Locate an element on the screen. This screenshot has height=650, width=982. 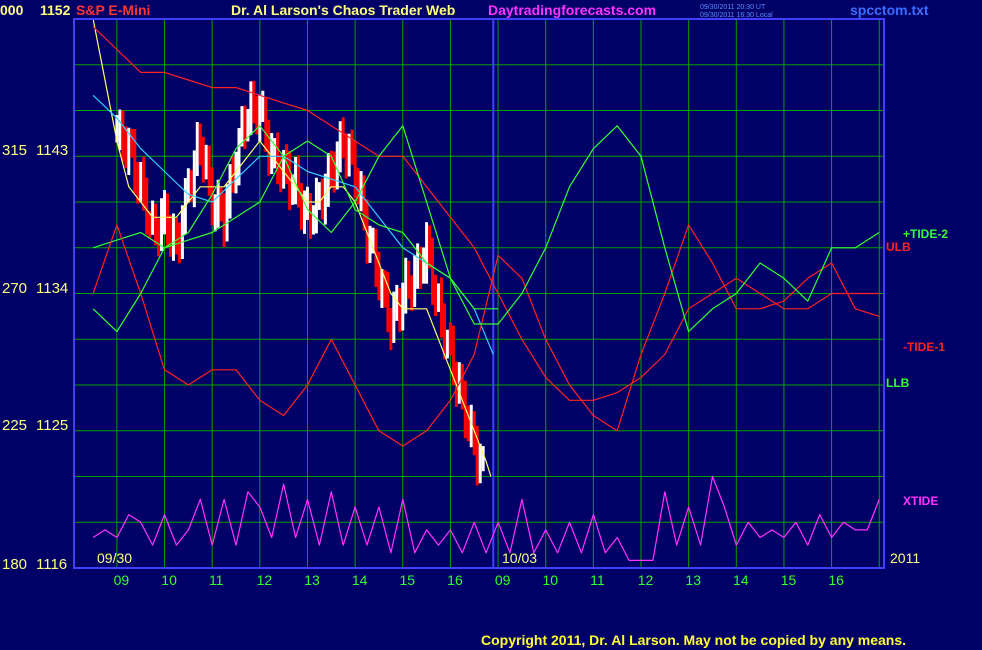
left-code-header: 000 is located at coordinates (12, 10).